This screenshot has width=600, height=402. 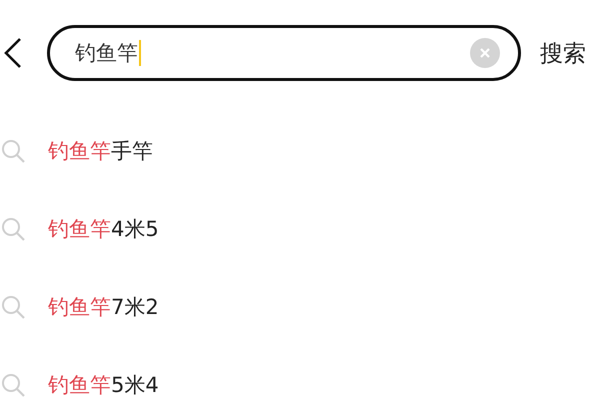 I want to click on close-icon, so click(x=485, y=53).